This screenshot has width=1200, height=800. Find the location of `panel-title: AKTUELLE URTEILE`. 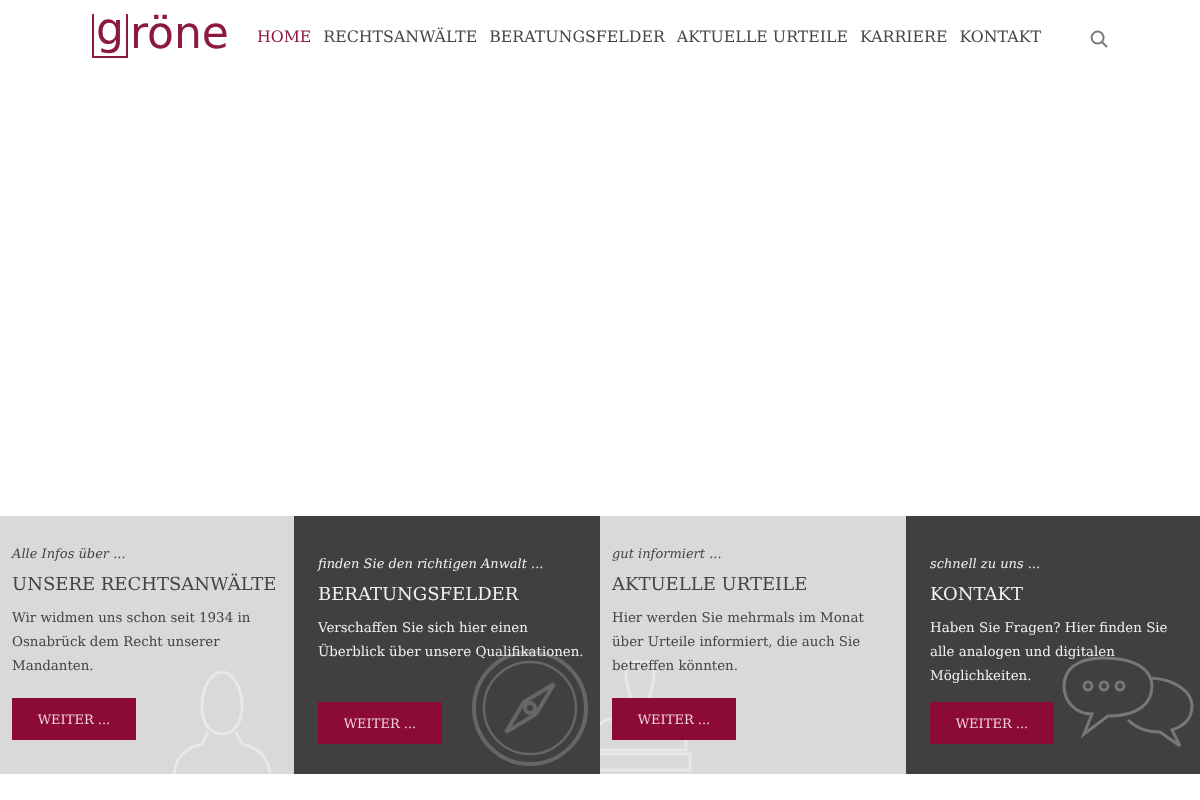

panel-title: AKTUELLE URTEILE is located at coordinates (711, 586).